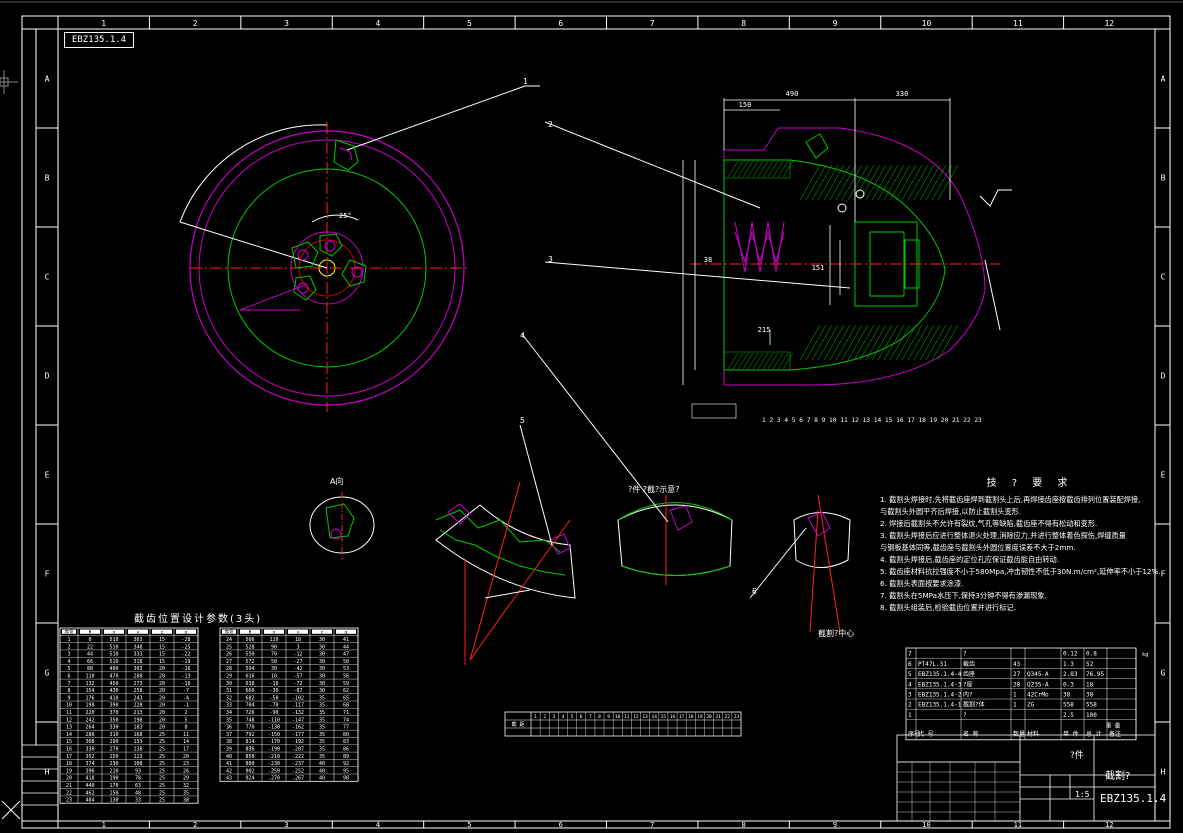 This screenshot has height=833, width=1183. Describe the element at coordinates (69, 750) in the screenshot. I see `table-cell: 16` at that location.